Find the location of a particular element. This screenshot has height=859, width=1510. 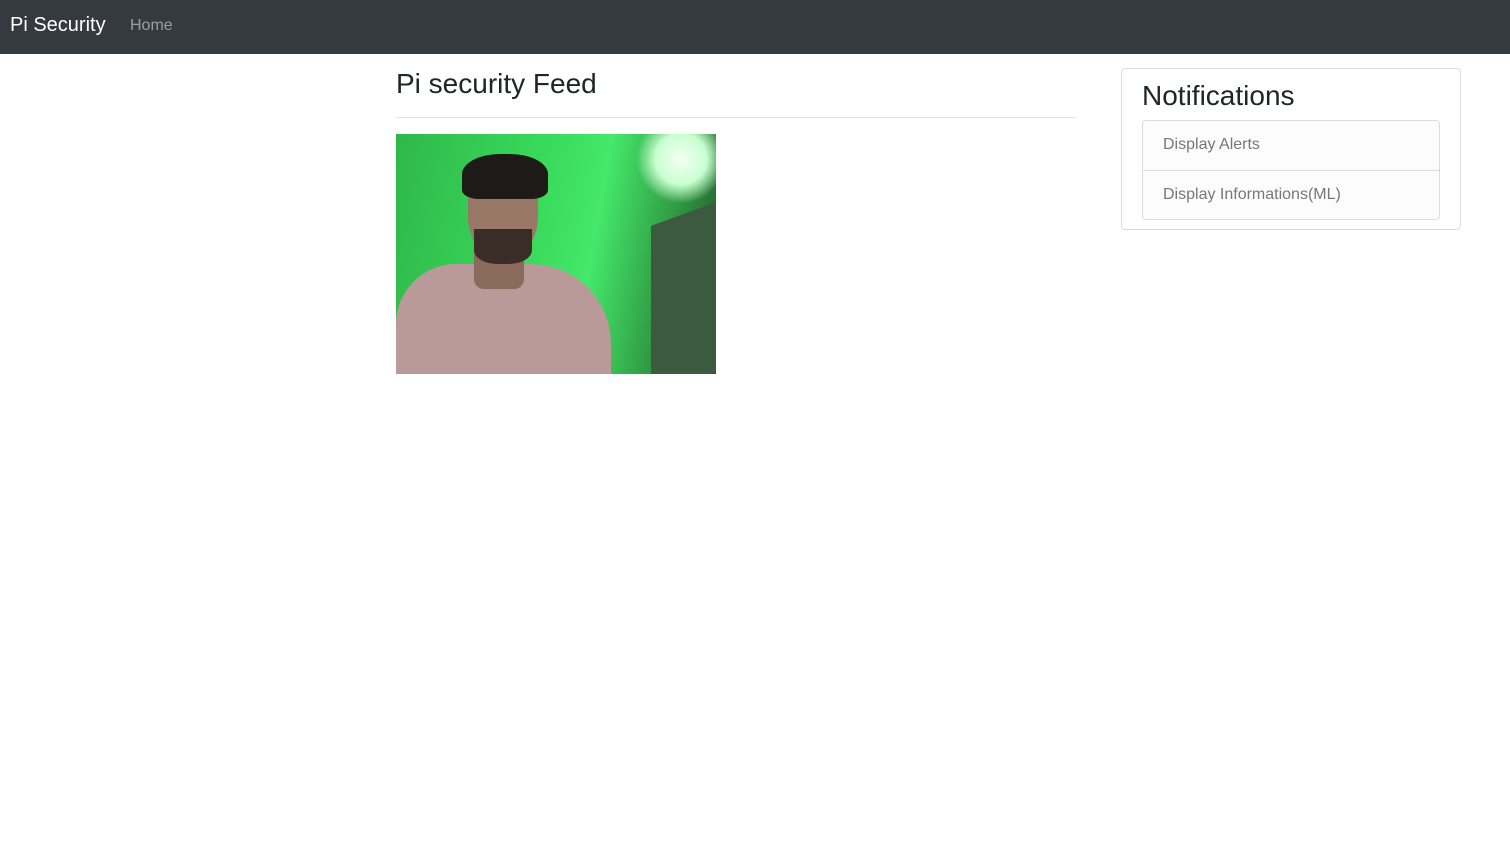

camera-feed-image is located at coordinates (556, 254).